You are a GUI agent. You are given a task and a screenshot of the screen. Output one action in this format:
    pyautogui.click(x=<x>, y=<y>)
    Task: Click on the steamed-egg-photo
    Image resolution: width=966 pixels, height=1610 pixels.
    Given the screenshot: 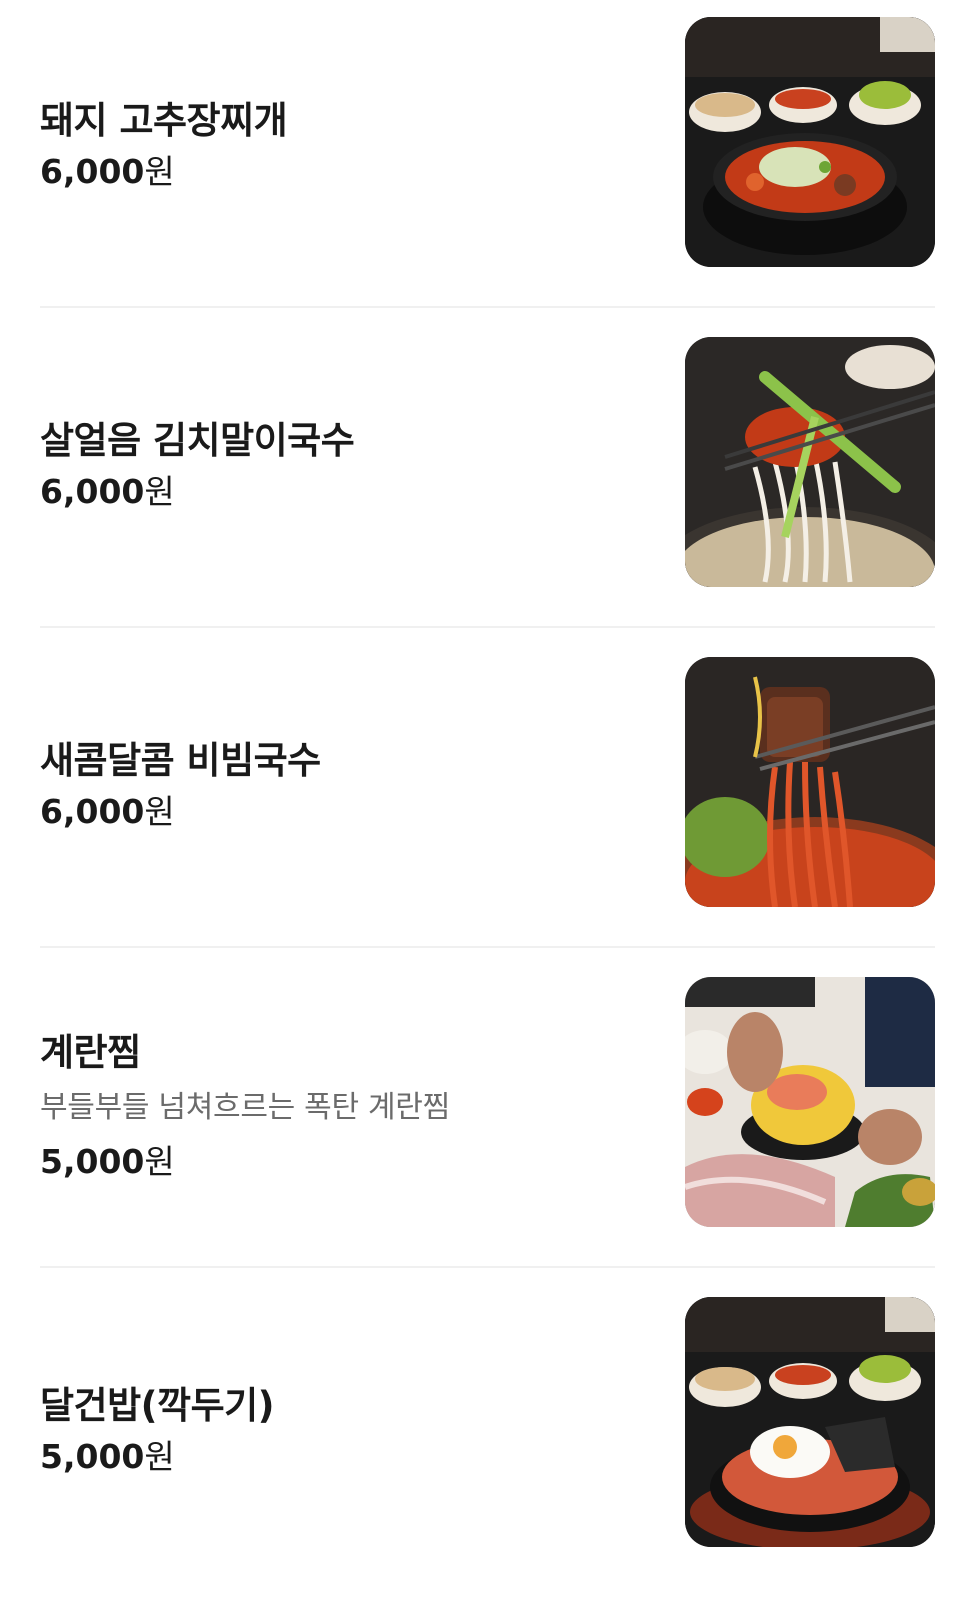 What is the action you would take?
    pyautogui.click(x=810, y=1102)
    